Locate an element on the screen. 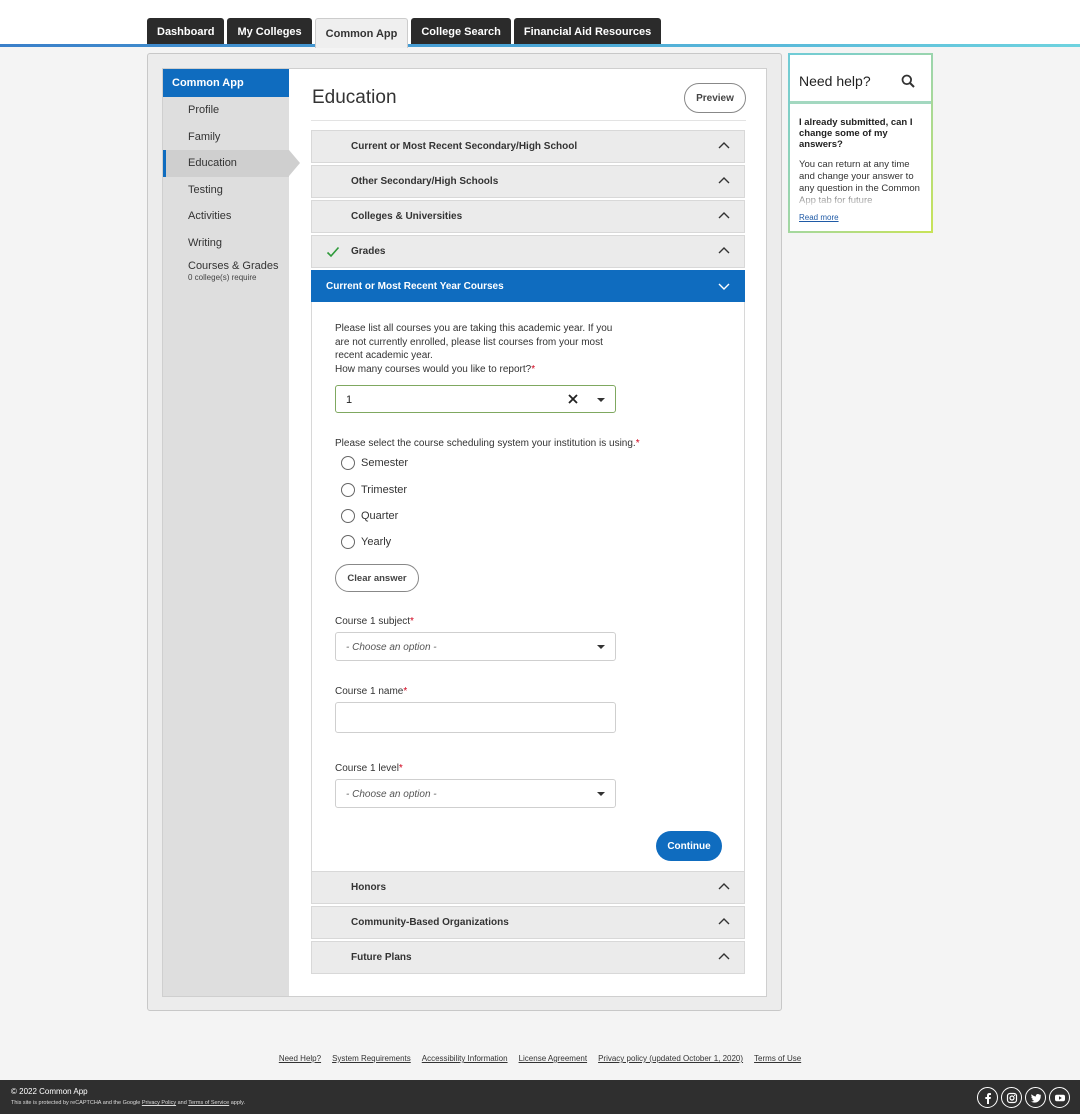 This screenshot has width=1080, height=1114. footer-link-system-requirements: System Requirements is located at coordinates (371, 1058).